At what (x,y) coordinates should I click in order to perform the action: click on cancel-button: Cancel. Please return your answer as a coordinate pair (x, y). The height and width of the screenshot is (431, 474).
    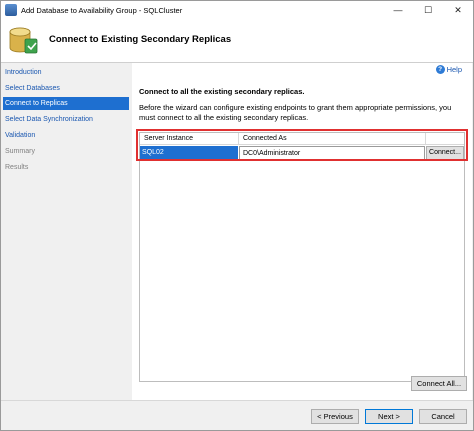
    Looking at the image, I should click on (443, 416).